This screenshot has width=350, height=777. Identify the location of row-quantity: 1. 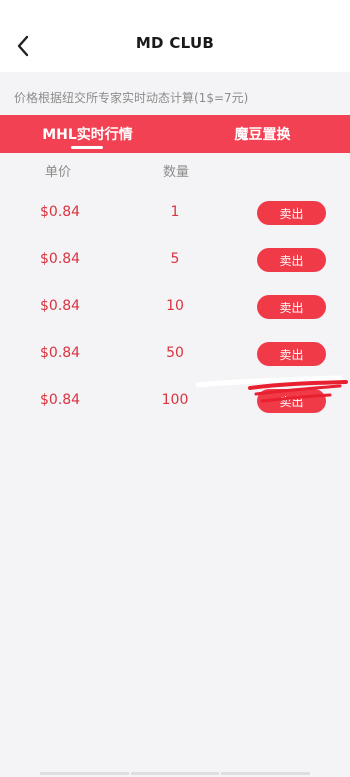
(175, 212).